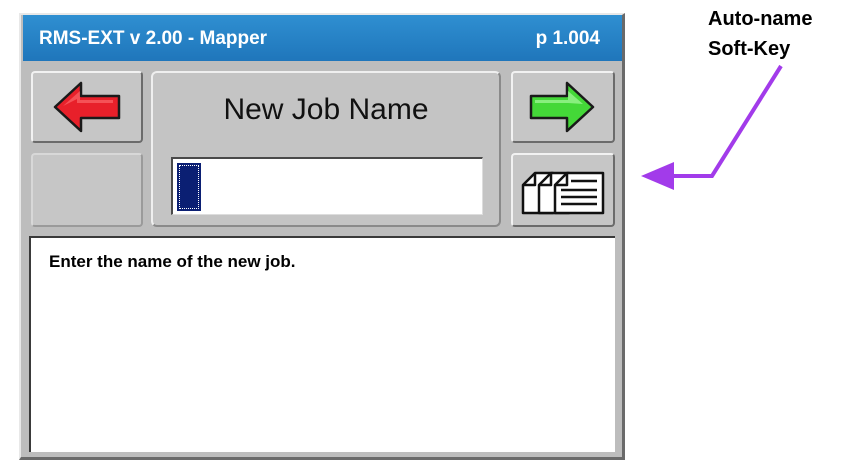 The width and height of the screenshot is (841, 465). What do you see at coordinates (712, 127) in the screenshot?
I see `callout-arrow` at bounding box center [712, 127].